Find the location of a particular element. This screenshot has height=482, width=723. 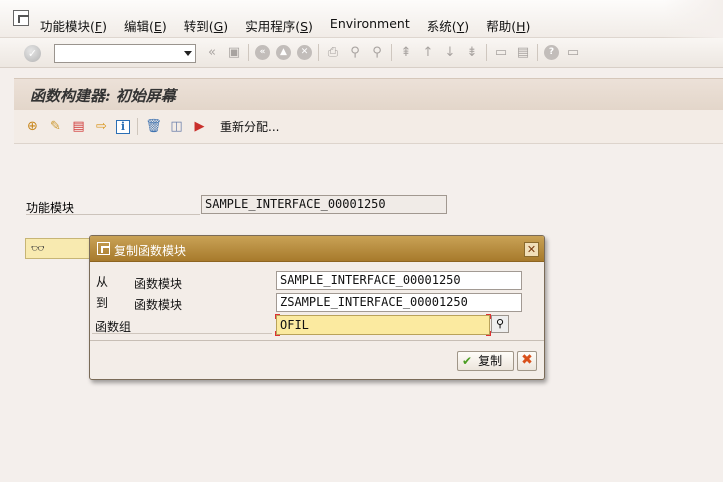

menu-item-label: 实用程序 is located at coordinates (270, 26).